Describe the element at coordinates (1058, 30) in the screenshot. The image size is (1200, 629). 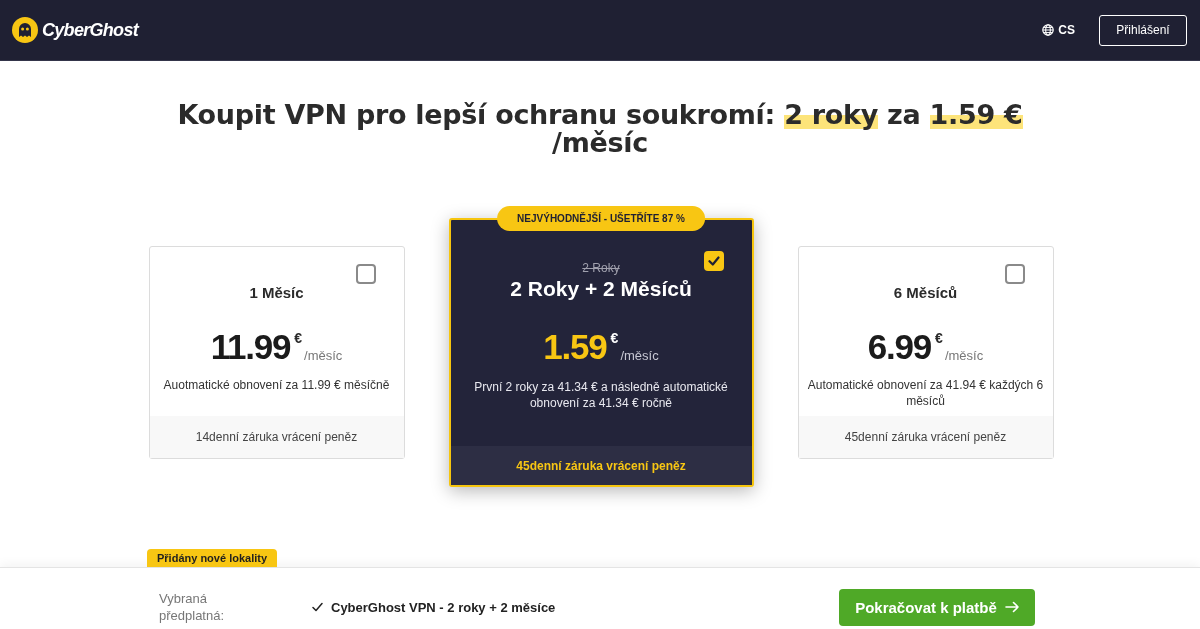
I see `language-button: CS` at that location.